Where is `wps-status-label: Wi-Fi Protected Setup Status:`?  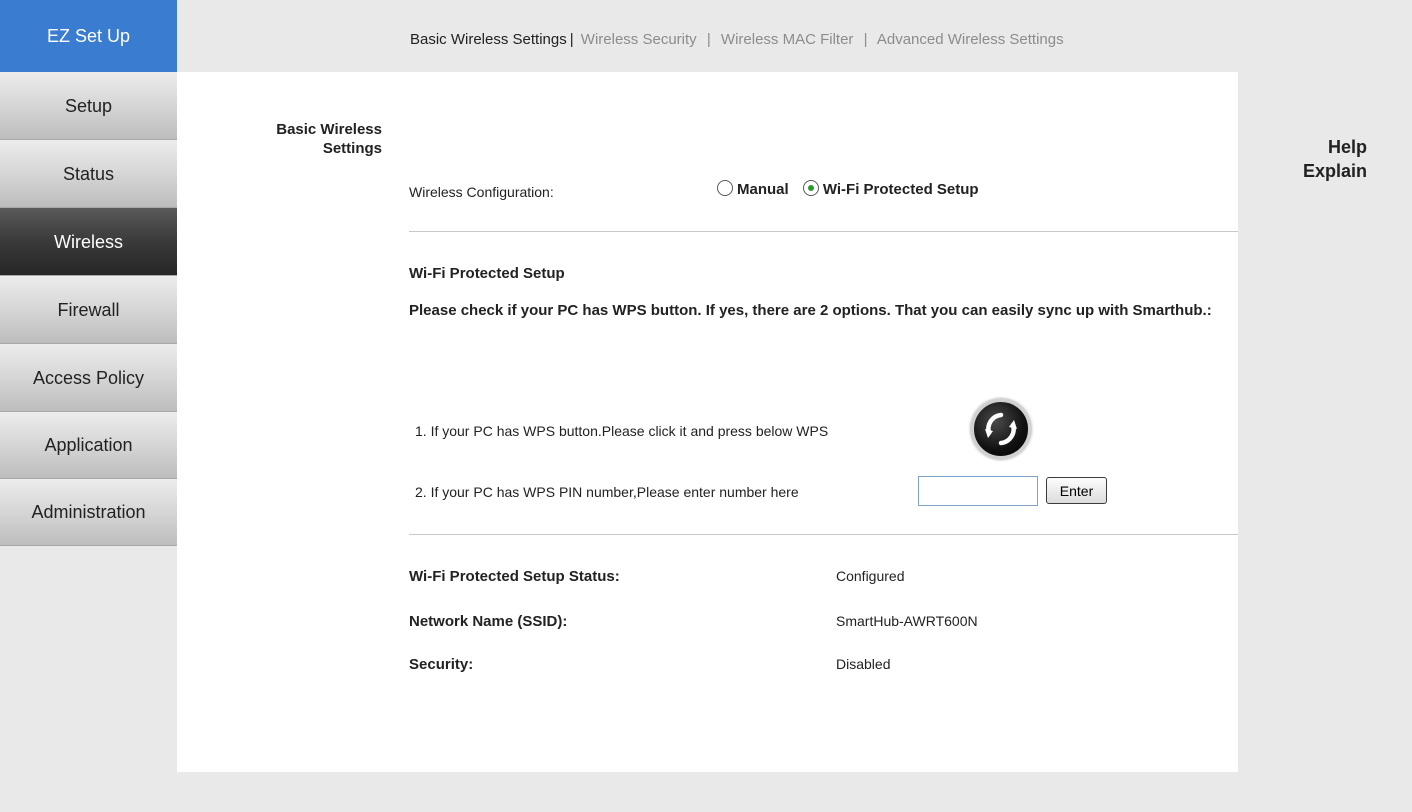 wps-status-label: Wi-Fi Protected Setup Status: is located at coordinates (514, 576).